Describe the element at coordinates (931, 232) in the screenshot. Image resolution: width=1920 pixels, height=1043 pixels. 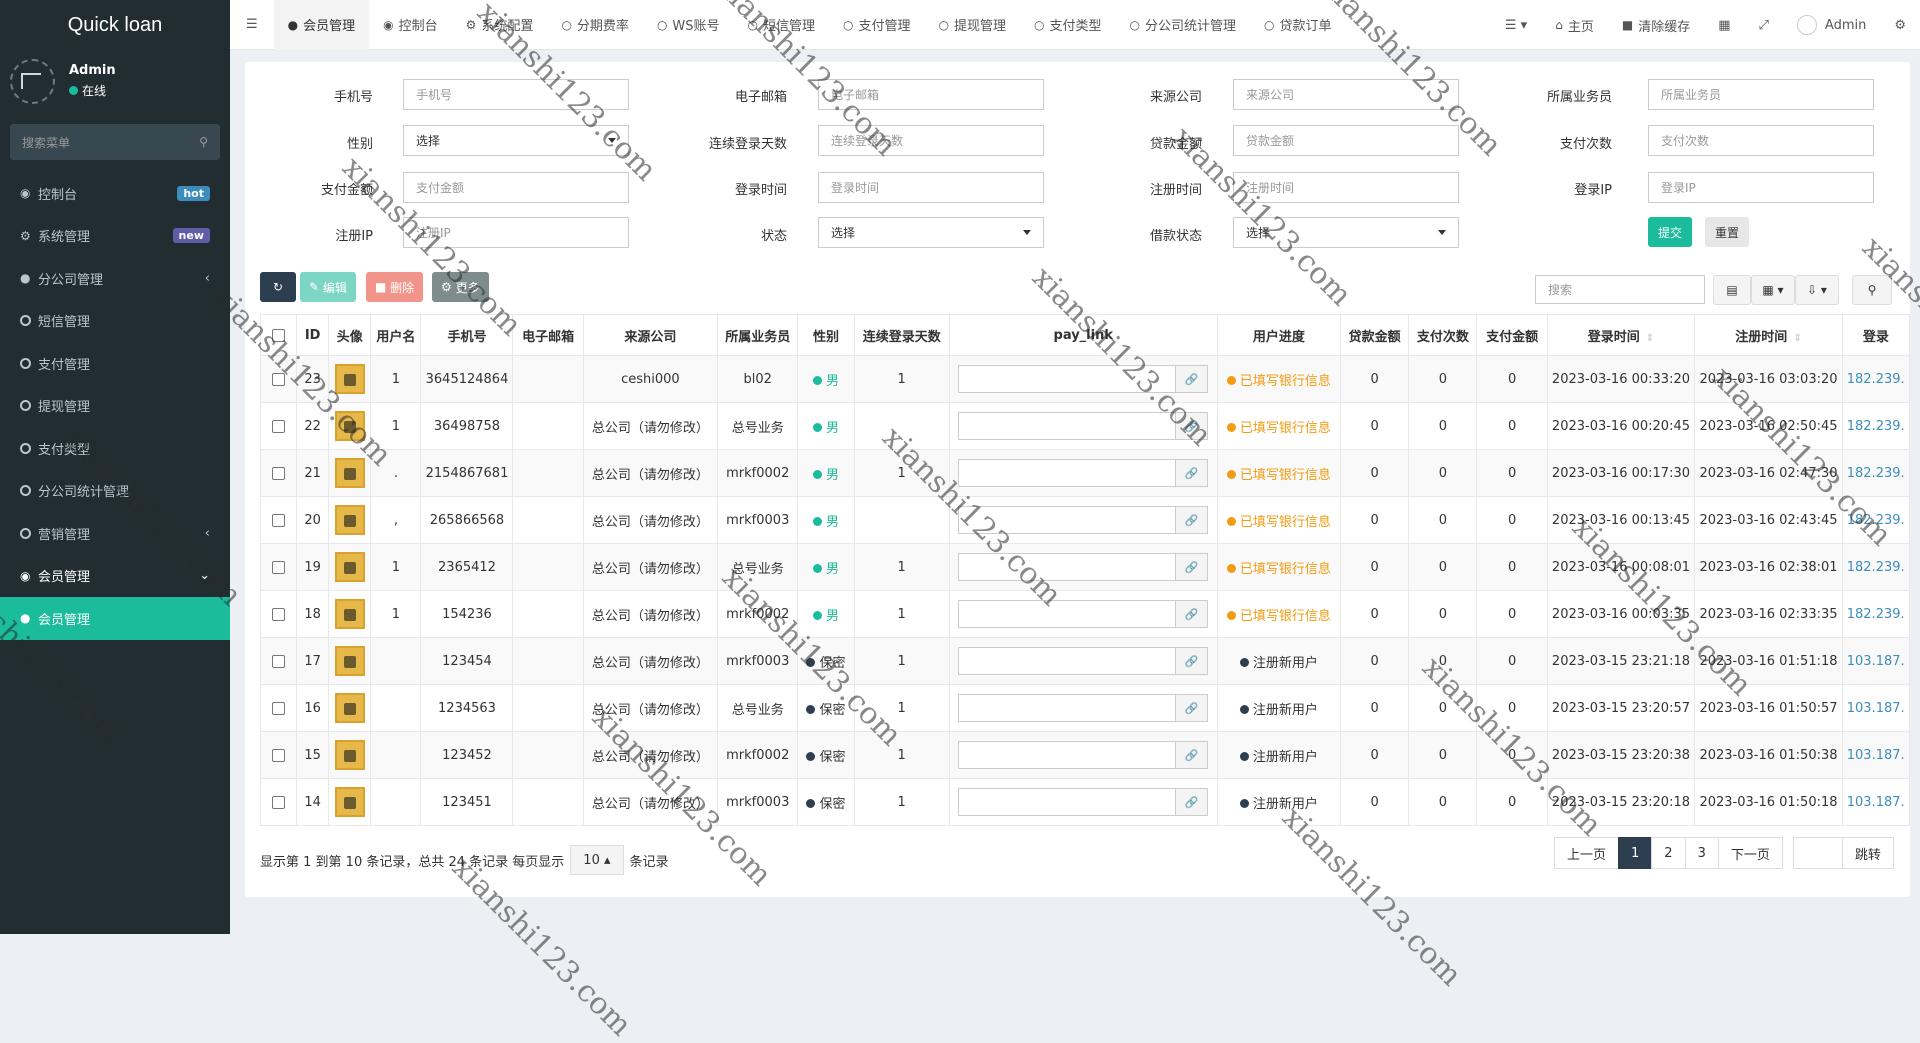
I see `state-select: 选择` at that location.